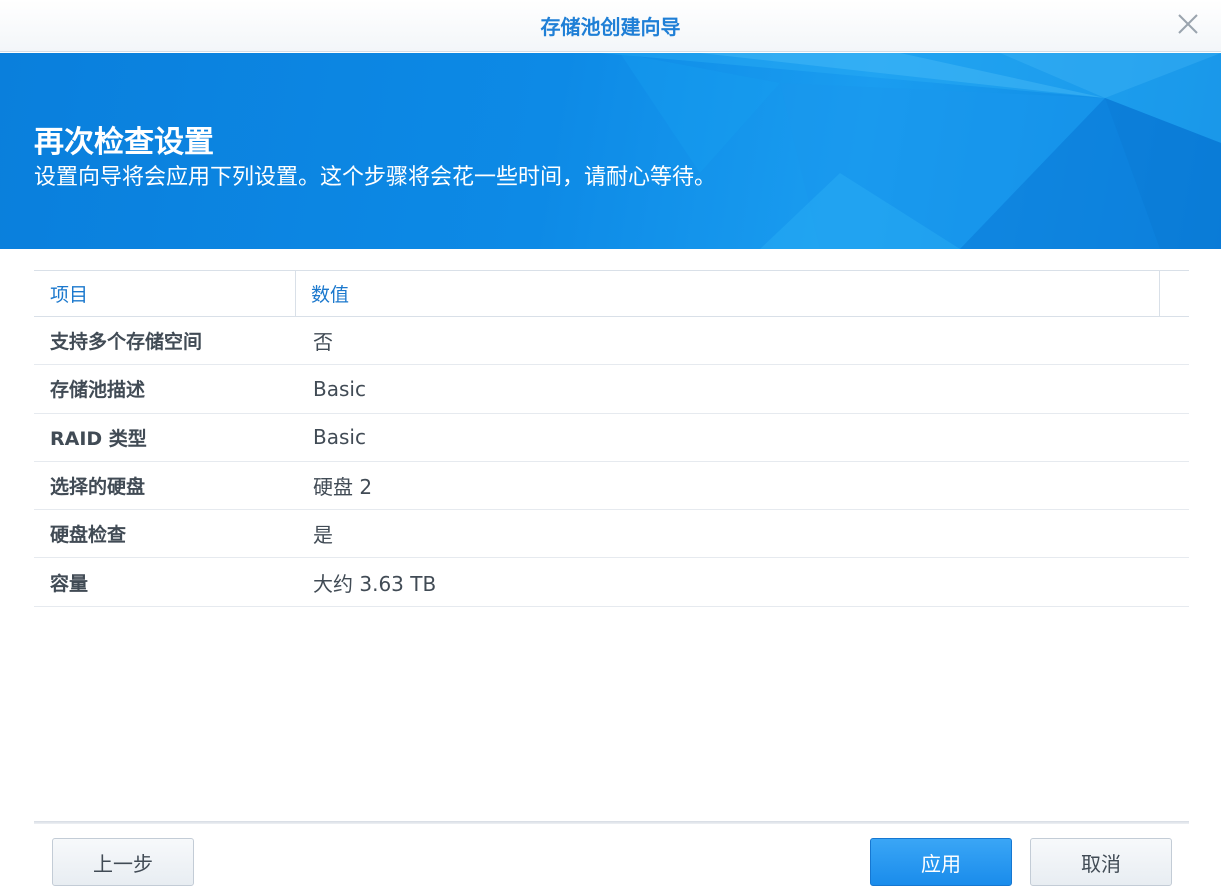  Describe the element at coordinates (611, 389) in the screenshot. I see `table-row: 存储池描述 Basic` at that location.